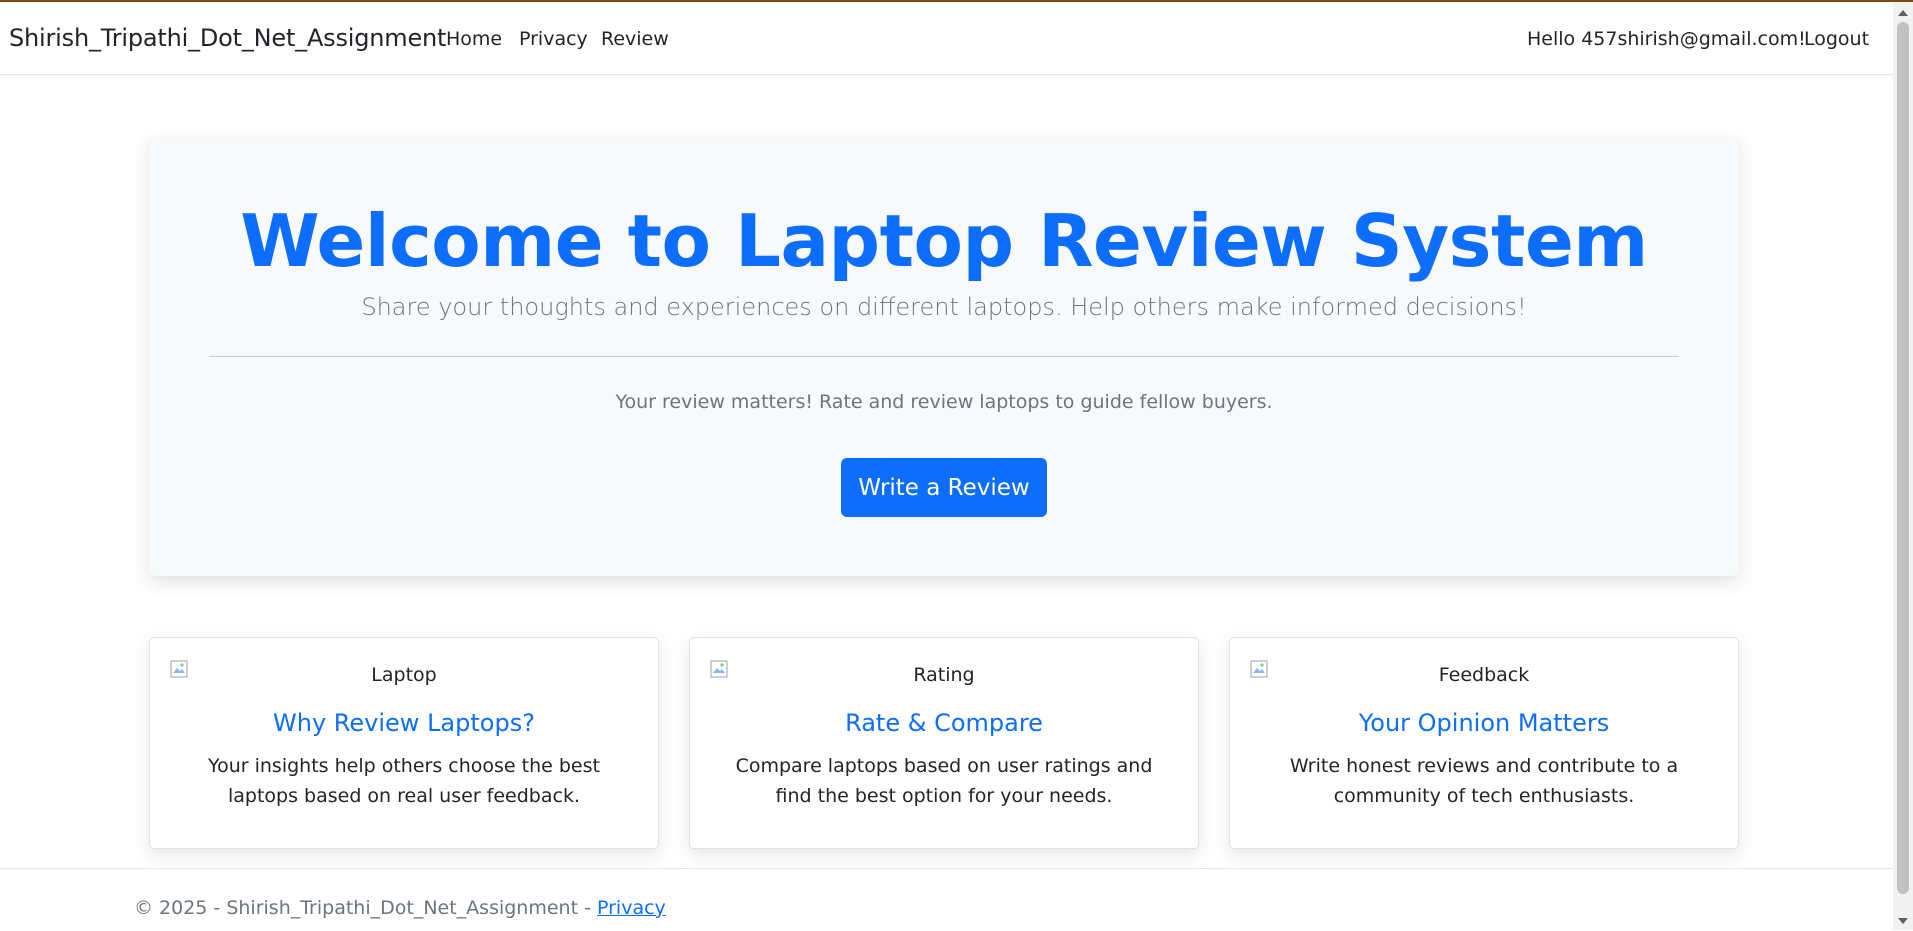  I want to click on write-review-button: Write a Review, so click(944, 487).